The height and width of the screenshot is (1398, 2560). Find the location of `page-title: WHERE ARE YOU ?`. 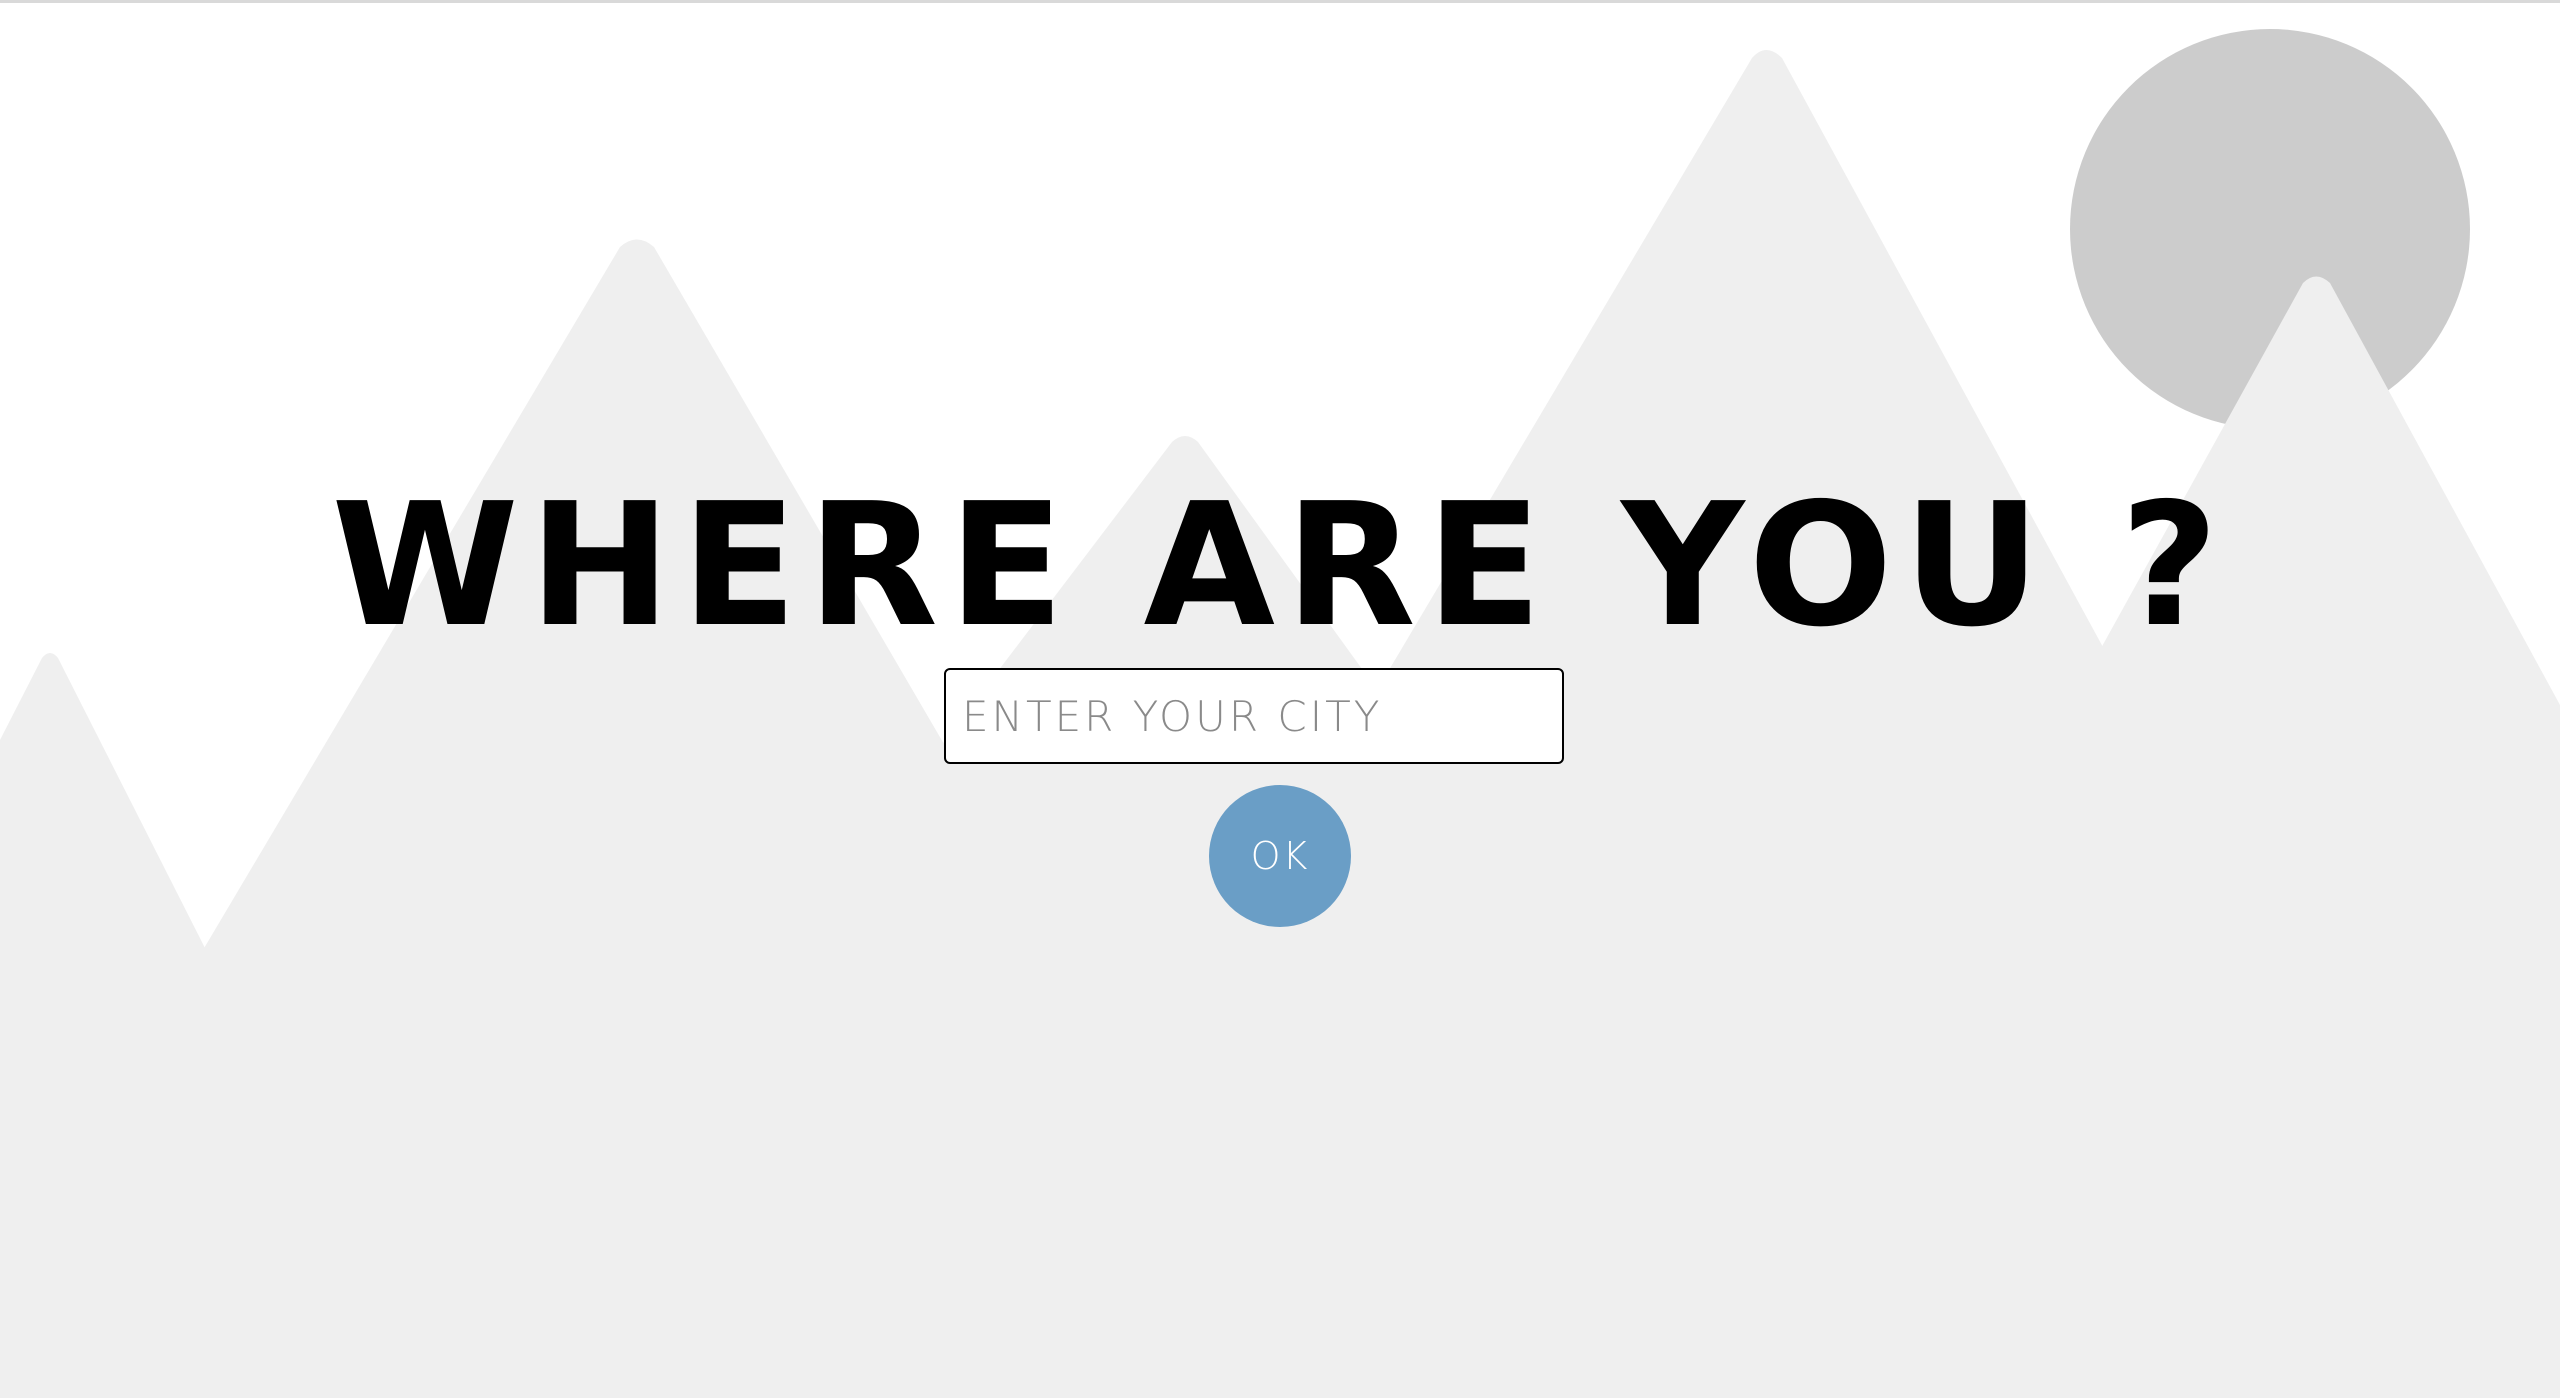

page-title: WHERE ARE YOU ? is located at coordinates (1280, 566).